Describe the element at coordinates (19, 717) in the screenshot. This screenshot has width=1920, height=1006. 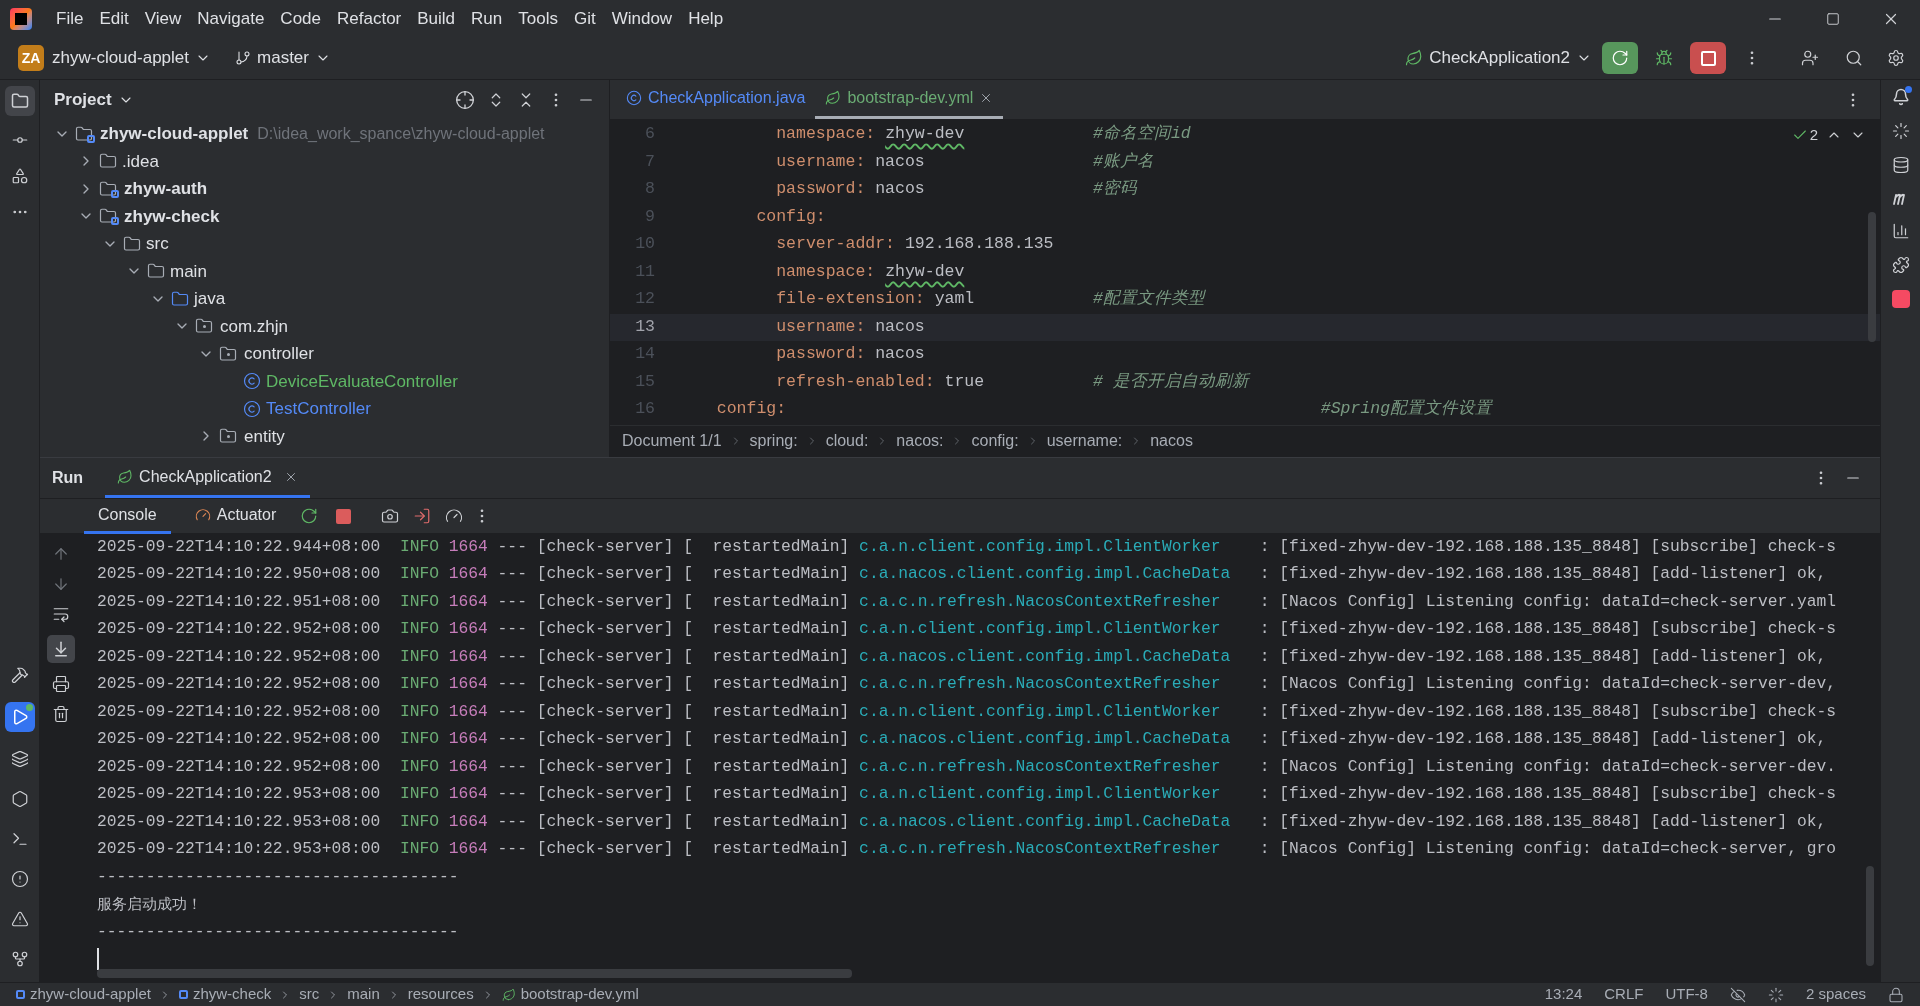
I see `run-icon` at that location.